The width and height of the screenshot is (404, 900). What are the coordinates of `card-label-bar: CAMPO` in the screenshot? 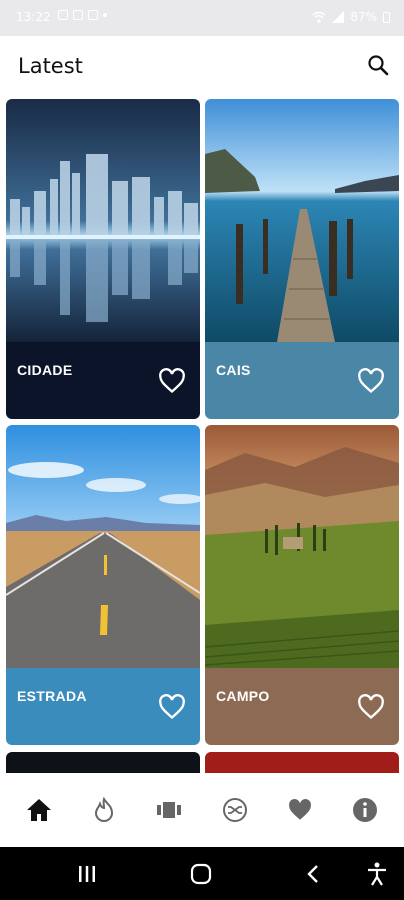 It's located at (302, 706).